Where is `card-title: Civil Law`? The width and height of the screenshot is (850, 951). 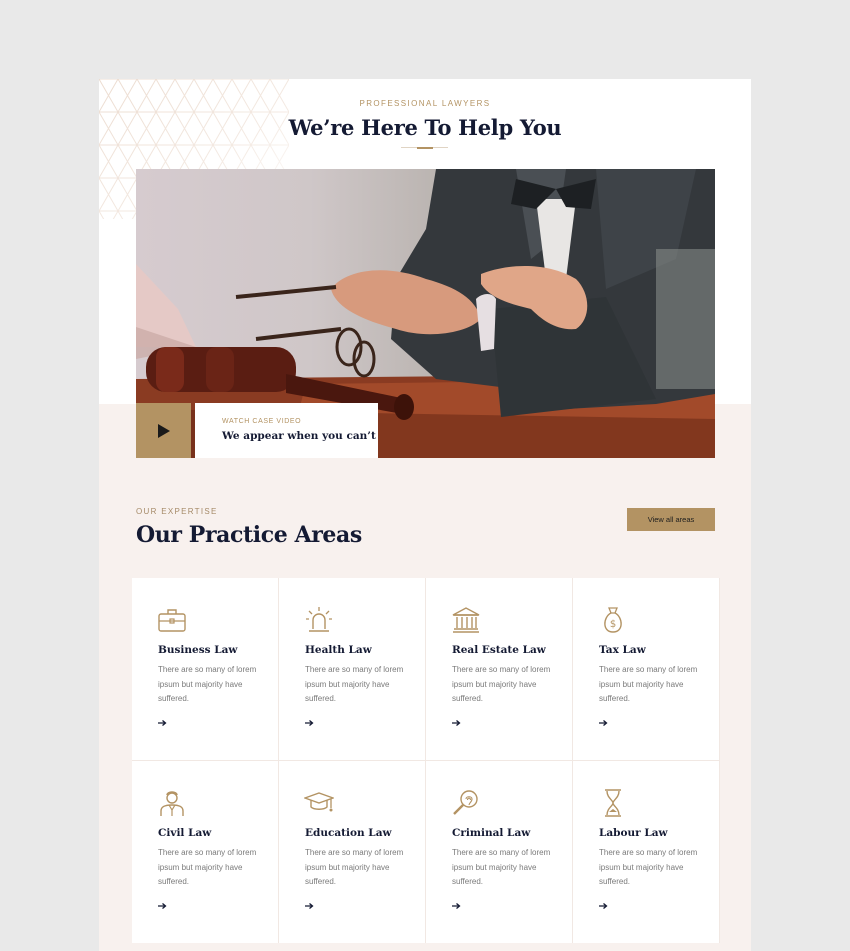 card-title: Civil Law is located at coordinates (185, 833).